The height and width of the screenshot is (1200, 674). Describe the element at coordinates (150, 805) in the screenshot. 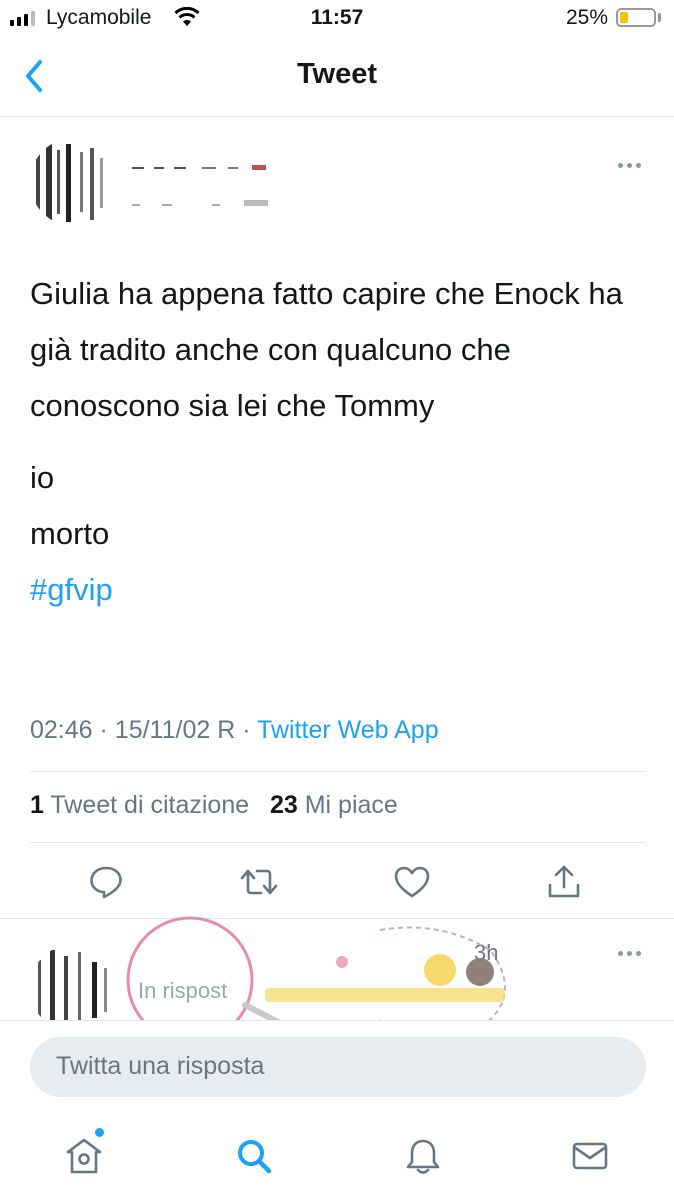

I see `quote-label: Tweet di citazione` at that location.